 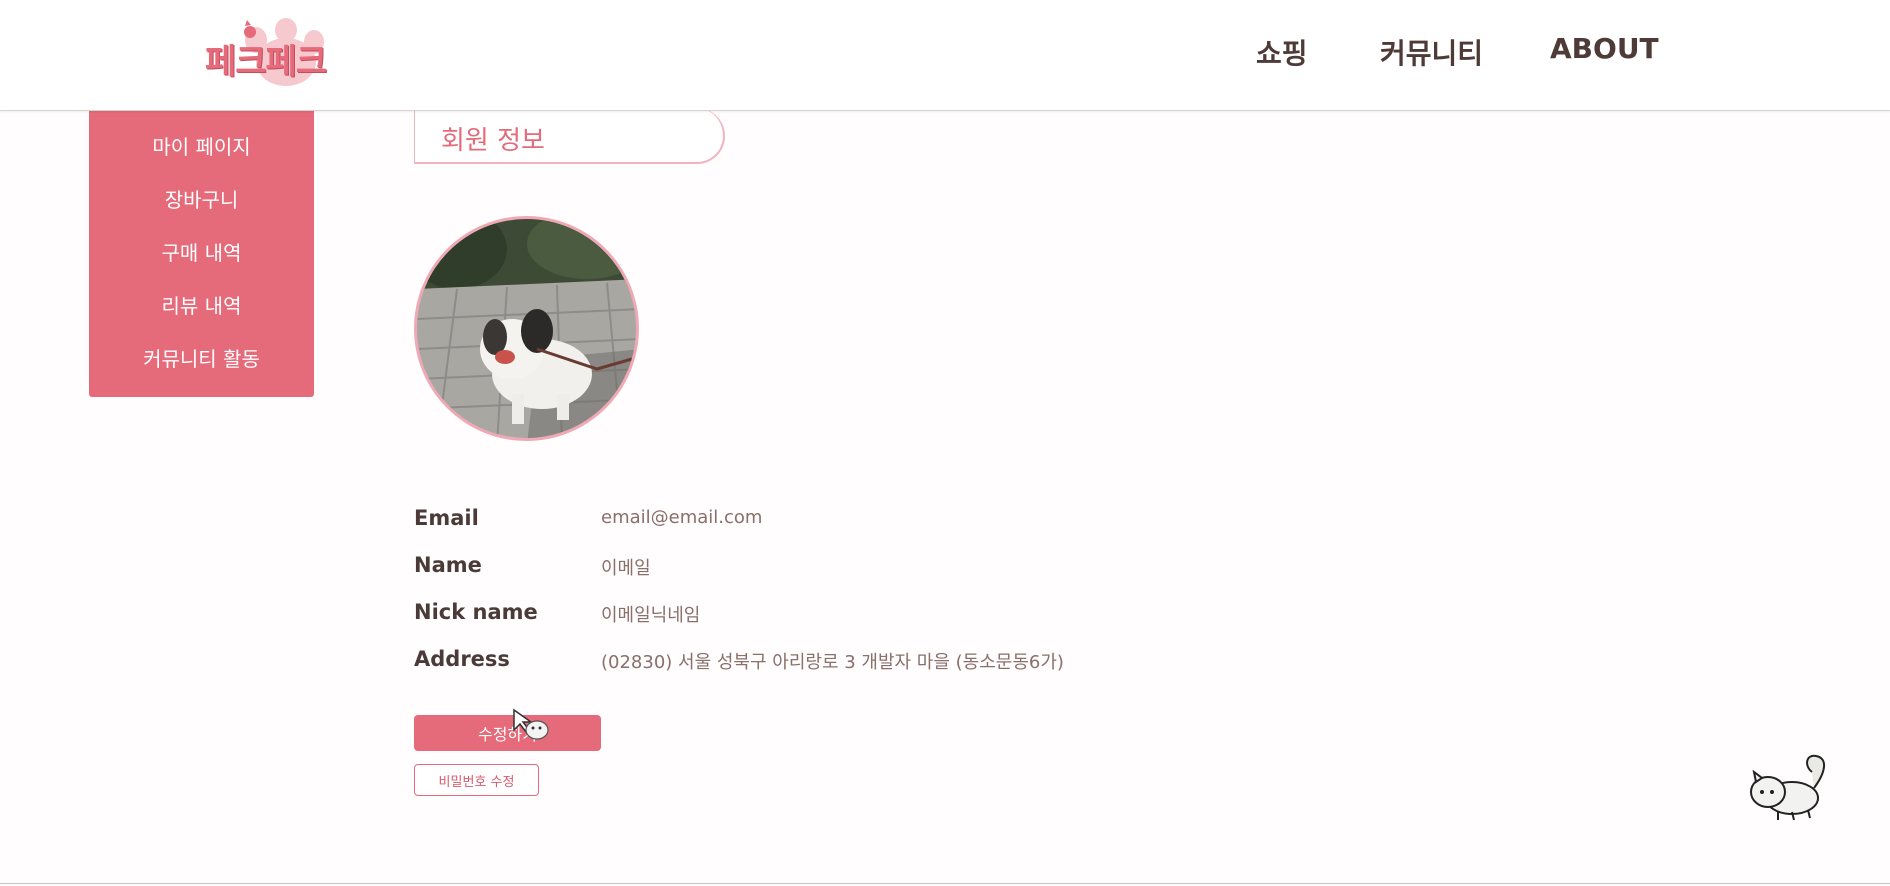 What do you see at coordinates (476, 612) in the screenshot?
I see `nickname-label: Nick name` at bounding box center [476, 612].